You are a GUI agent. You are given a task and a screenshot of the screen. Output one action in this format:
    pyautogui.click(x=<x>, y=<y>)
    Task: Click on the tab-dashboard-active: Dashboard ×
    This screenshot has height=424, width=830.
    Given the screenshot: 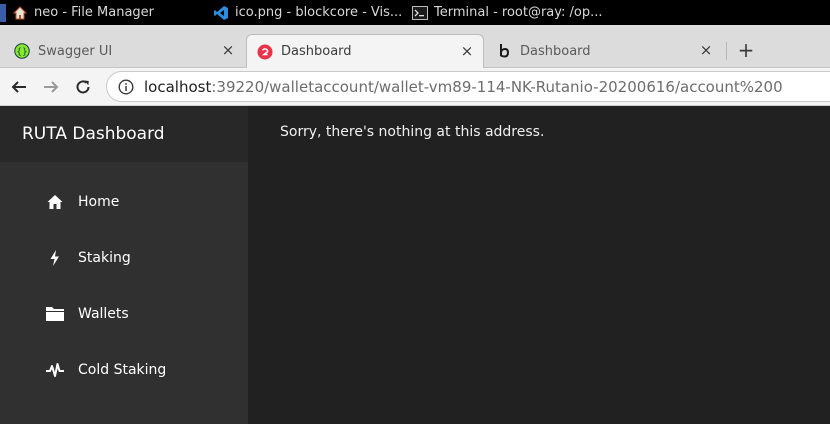 What is the action you would take?
    pyautogui.click(x=365, y=51)
    